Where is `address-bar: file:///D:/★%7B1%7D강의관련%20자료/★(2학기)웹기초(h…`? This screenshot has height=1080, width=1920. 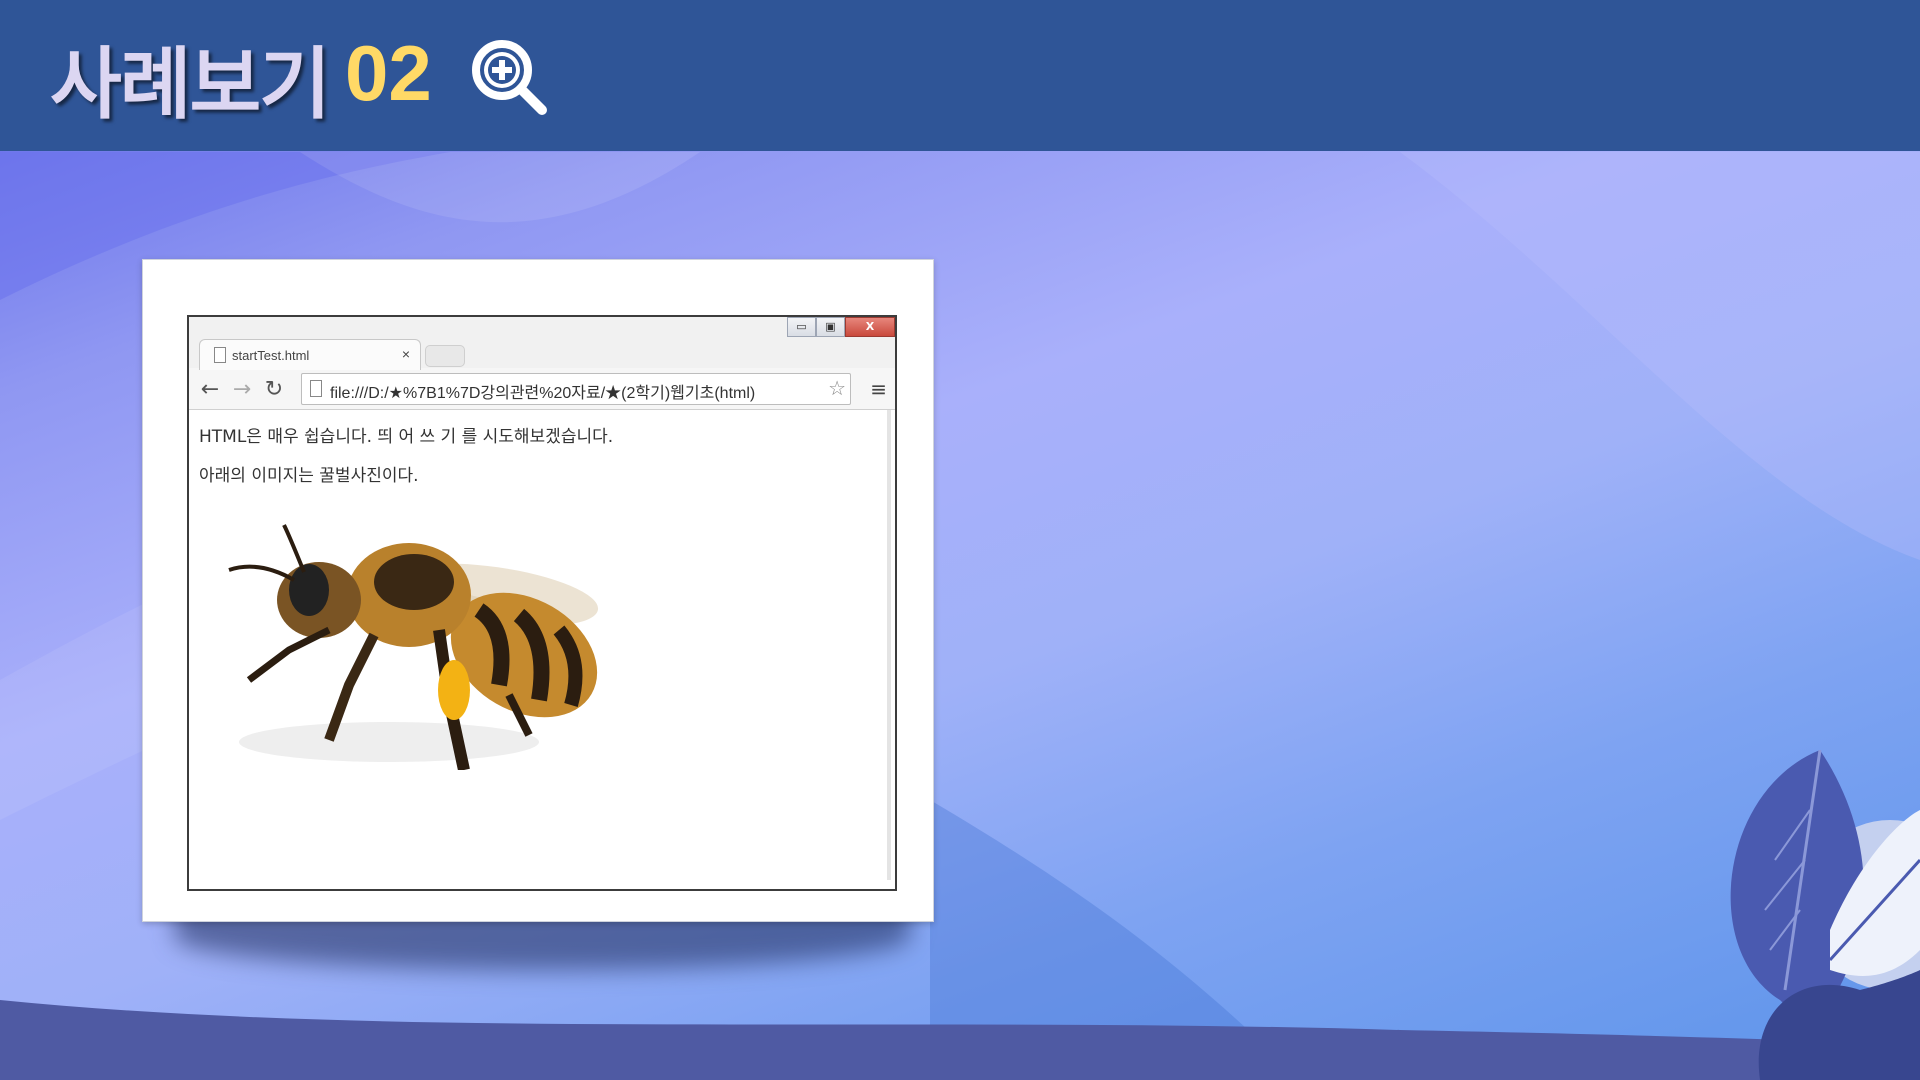
address-bar: file:///D:/★%7B1%7D강의관련%20자료/★(2학기)웹기초(h… is located at coordinates (576, 389).